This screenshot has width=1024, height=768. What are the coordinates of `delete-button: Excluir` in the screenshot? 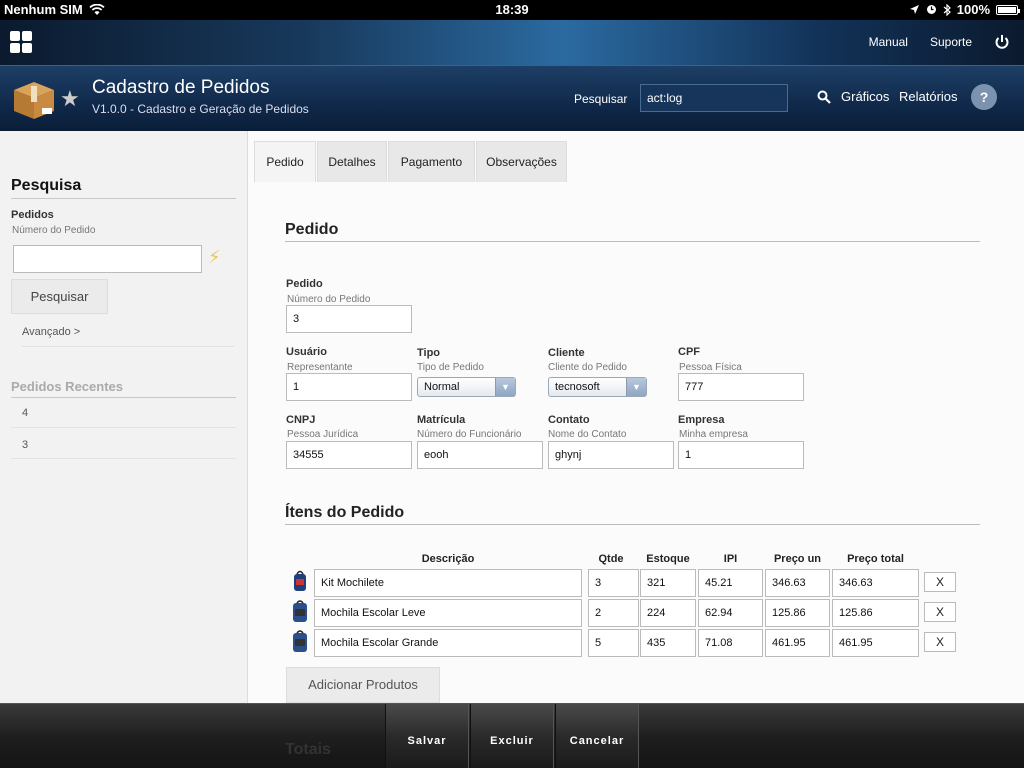 It's located at (512, 736).